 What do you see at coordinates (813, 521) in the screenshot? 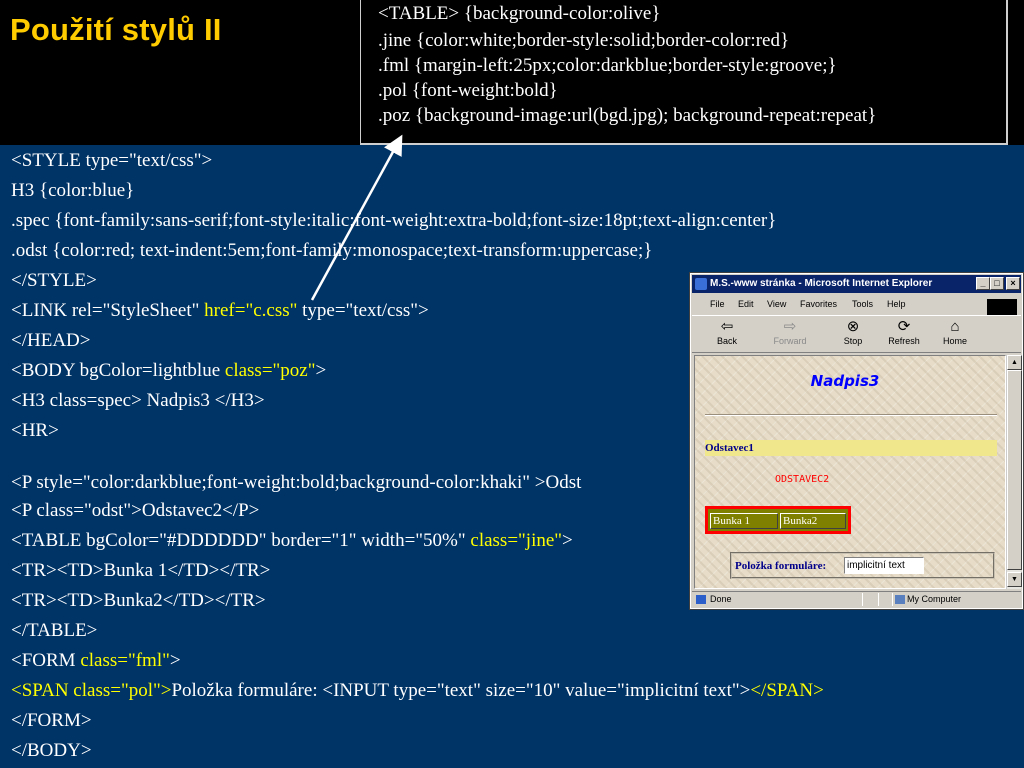
I see `table-cell: Bunka2` at bounding box center [813, 521].